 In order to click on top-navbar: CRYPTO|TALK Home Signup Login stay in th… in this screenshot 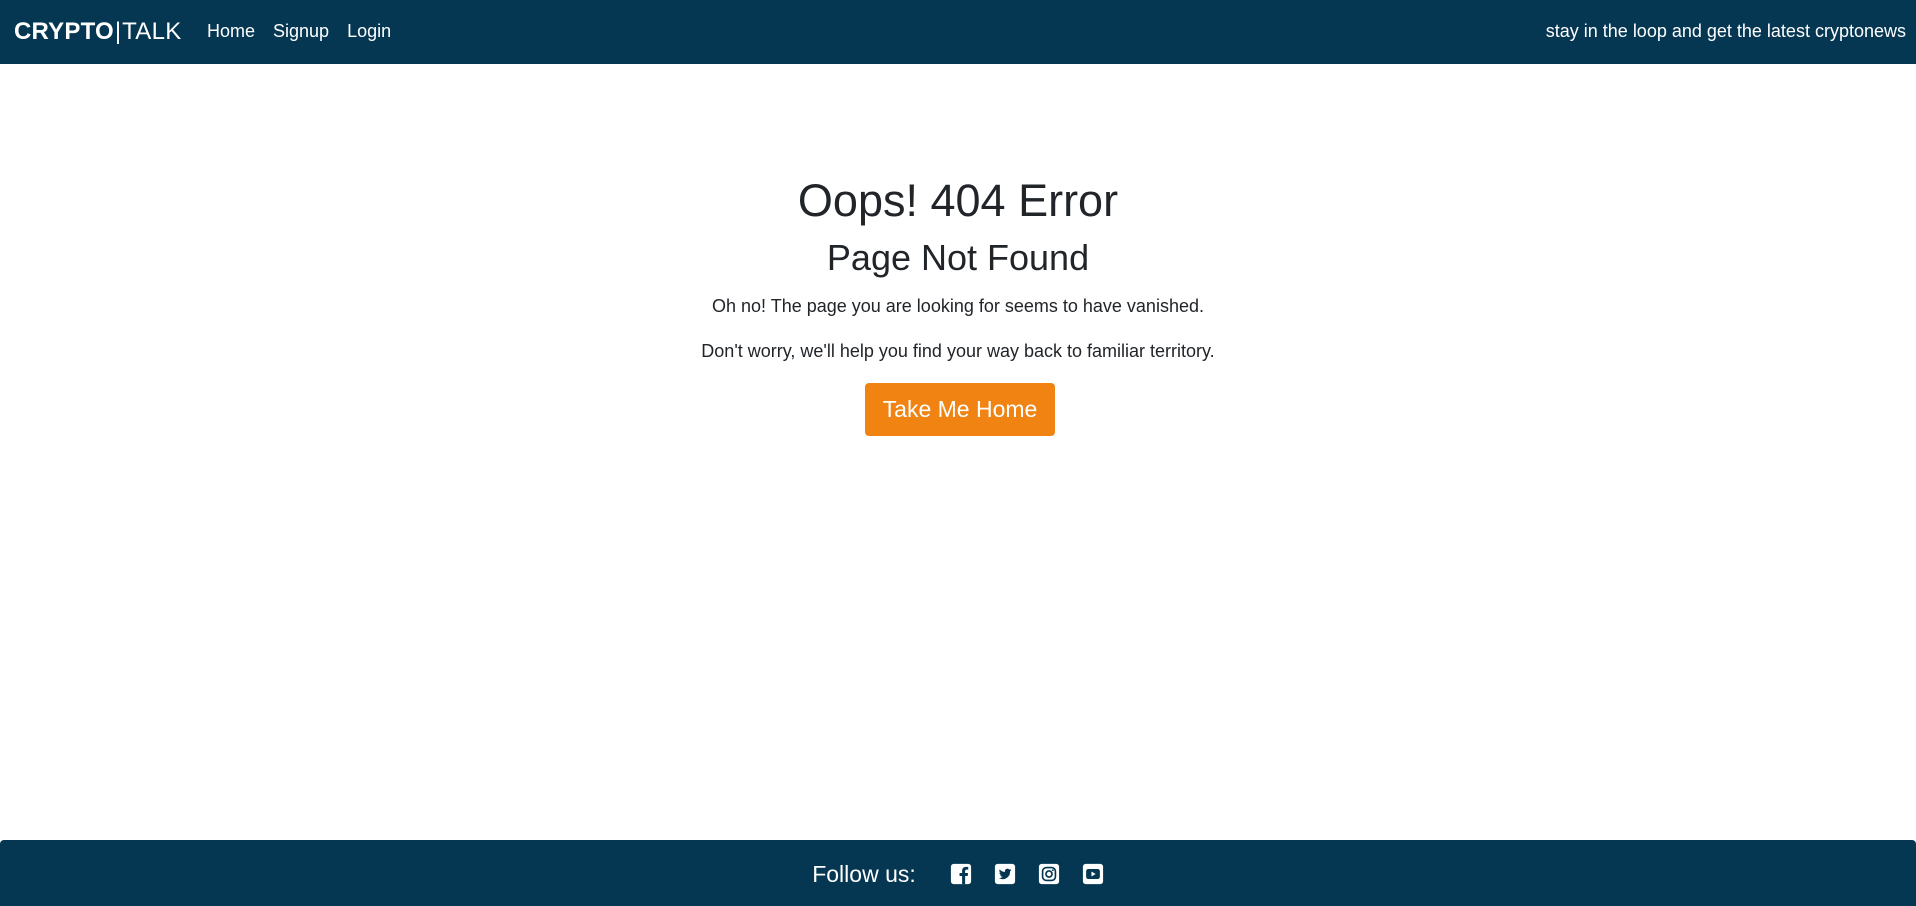, I will do `click(958, 32)`.